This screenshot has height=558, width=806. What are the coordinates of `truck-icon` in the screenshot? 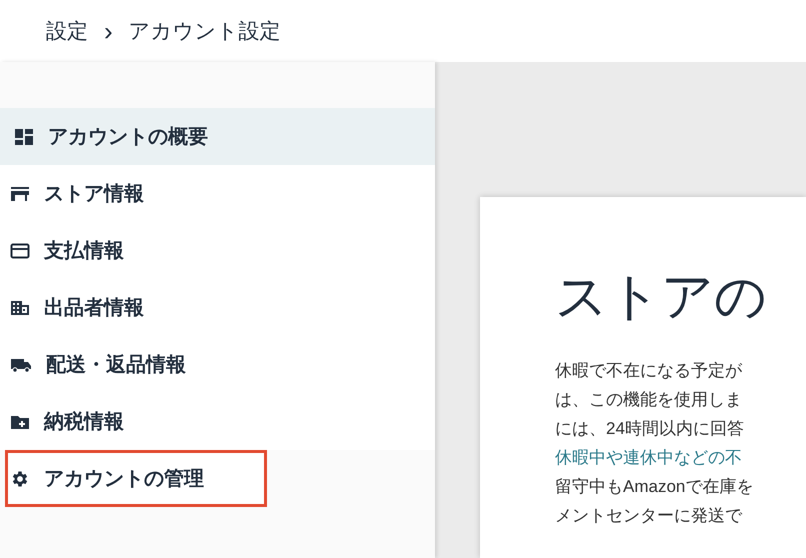 It's located at (21, 364).